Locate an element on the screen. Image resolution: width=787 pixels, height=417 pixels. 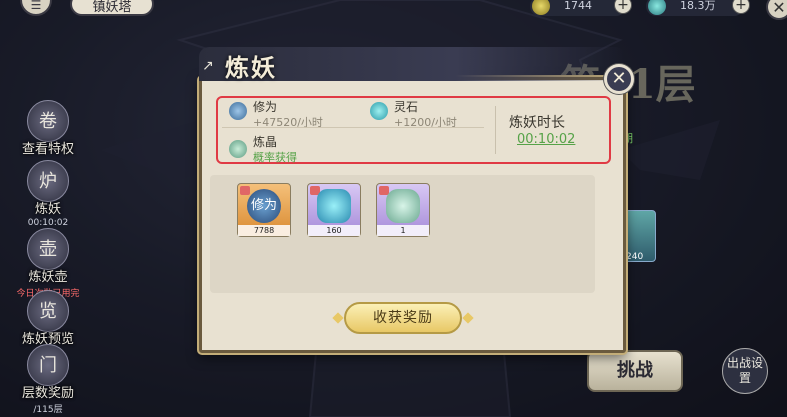
top-bar: ☰ 镇妖塔 1744 + 18.3万 + ✕ is located at coordinates (393, 11).